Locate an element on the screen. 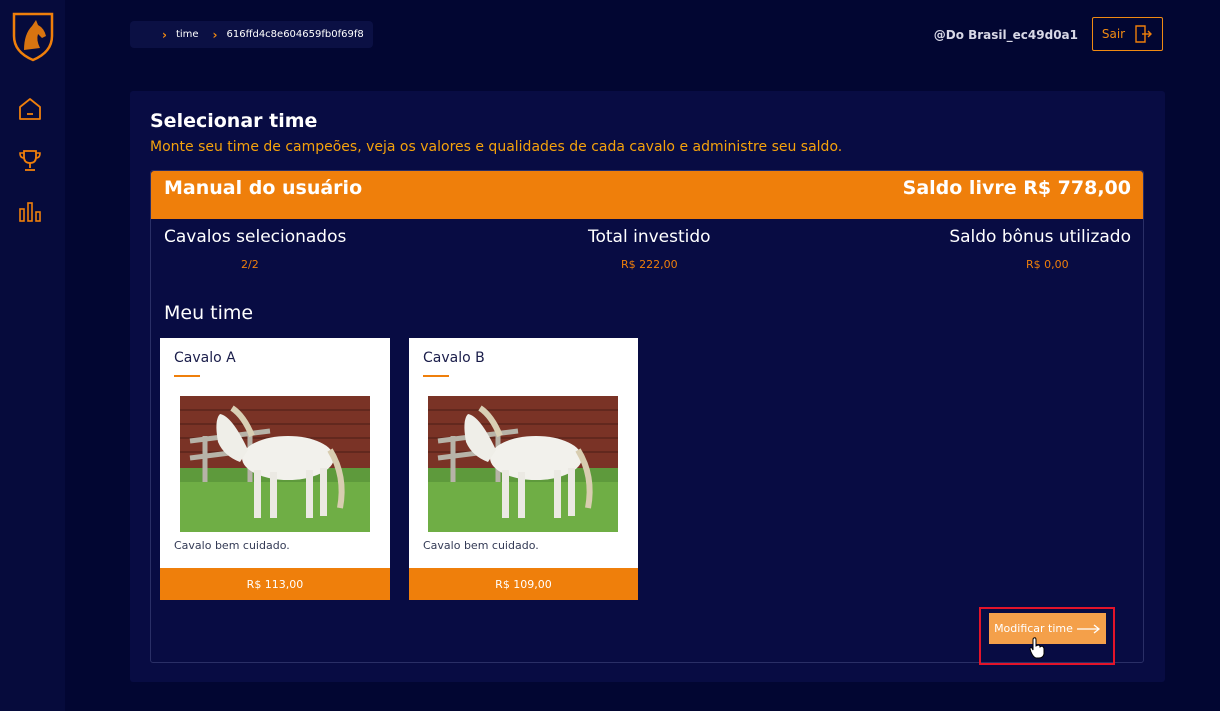 The width and height of the screenshot is (1220, 711). logout-label: Sair is located at coordinates (1113, 34).